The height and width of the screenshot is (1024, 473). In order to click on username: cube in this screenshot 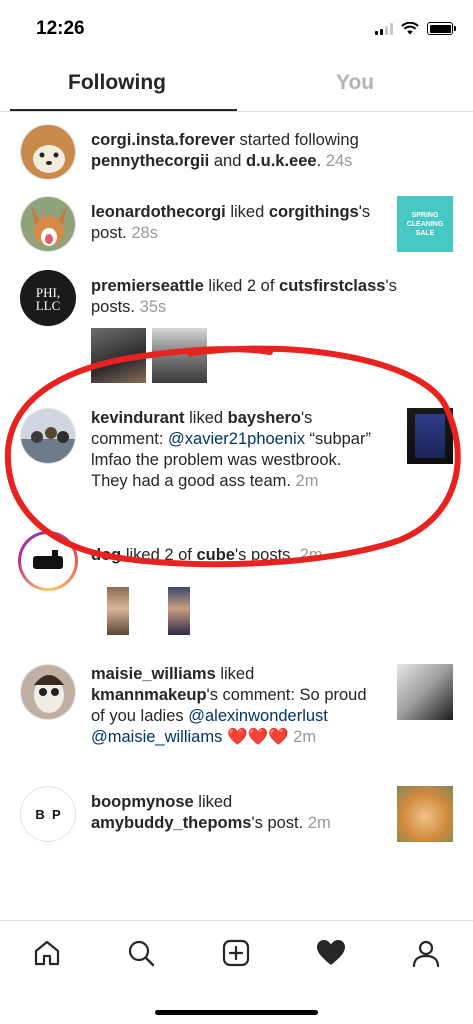, I will do `click(215, 555)`.